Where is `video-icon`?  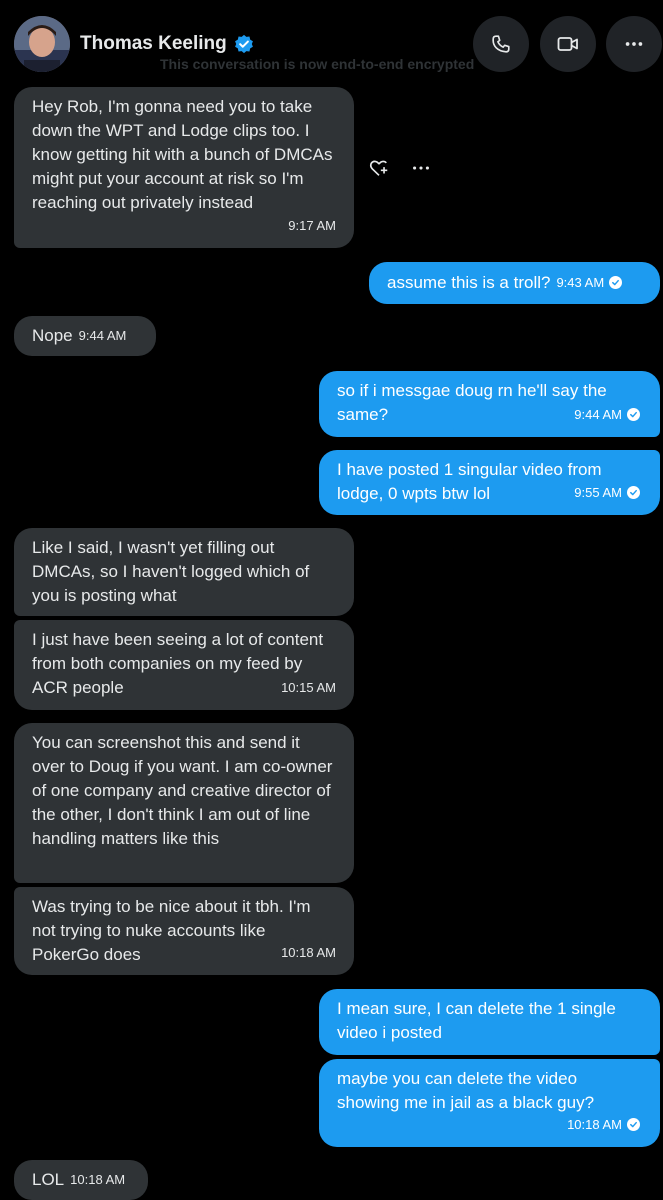 video-icon is located at coordinates (567, 44).